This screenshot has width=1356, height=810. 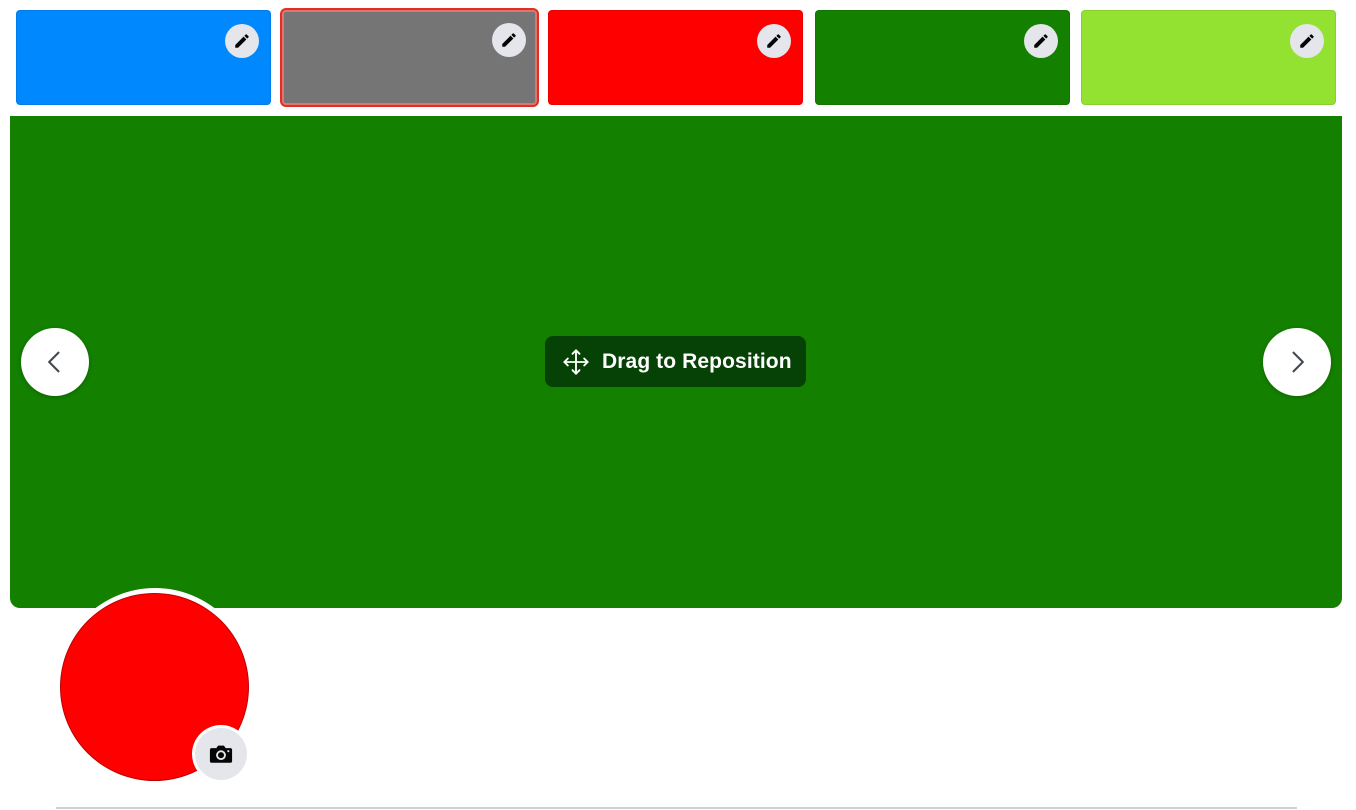 I want to click on chevron-left-icon, so click(x=54, y=362).